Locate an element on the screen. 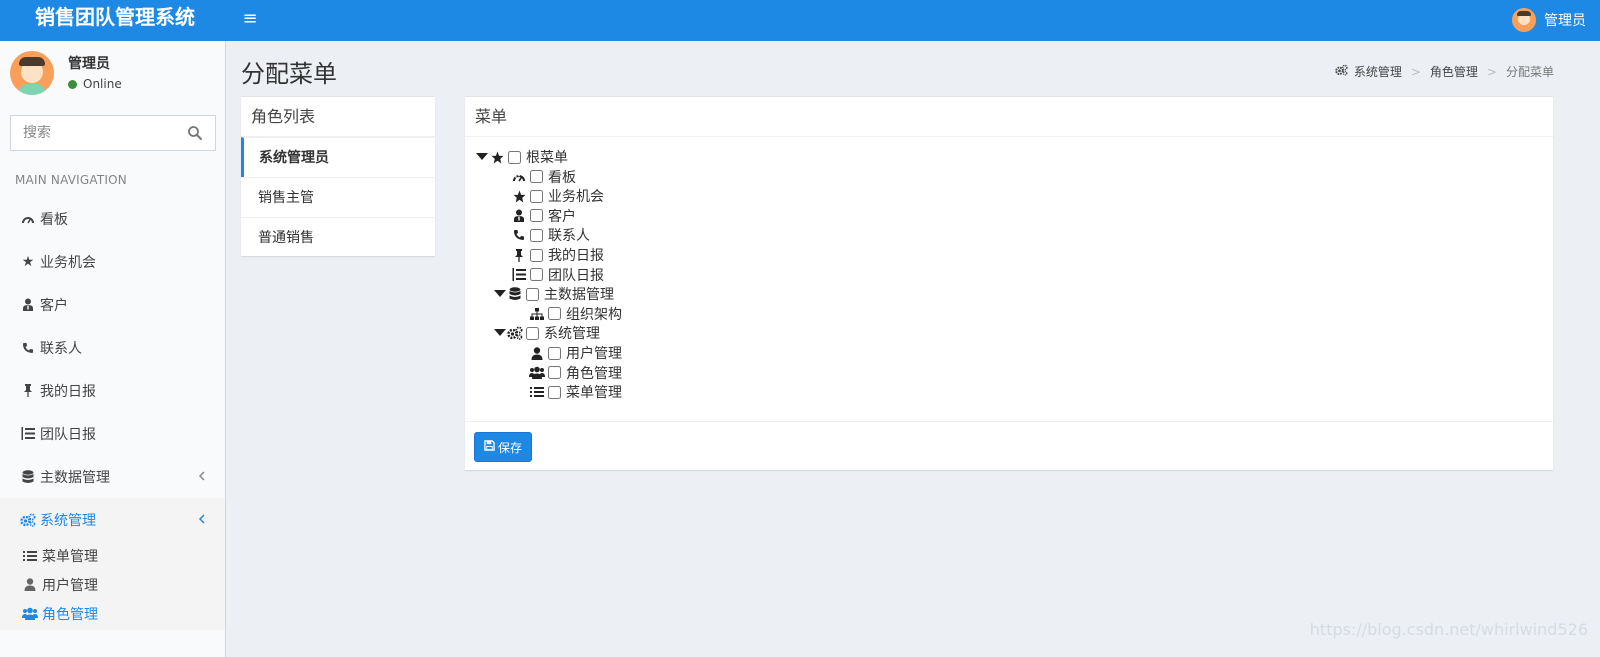  user-icon is located at coordinates (537, 353).